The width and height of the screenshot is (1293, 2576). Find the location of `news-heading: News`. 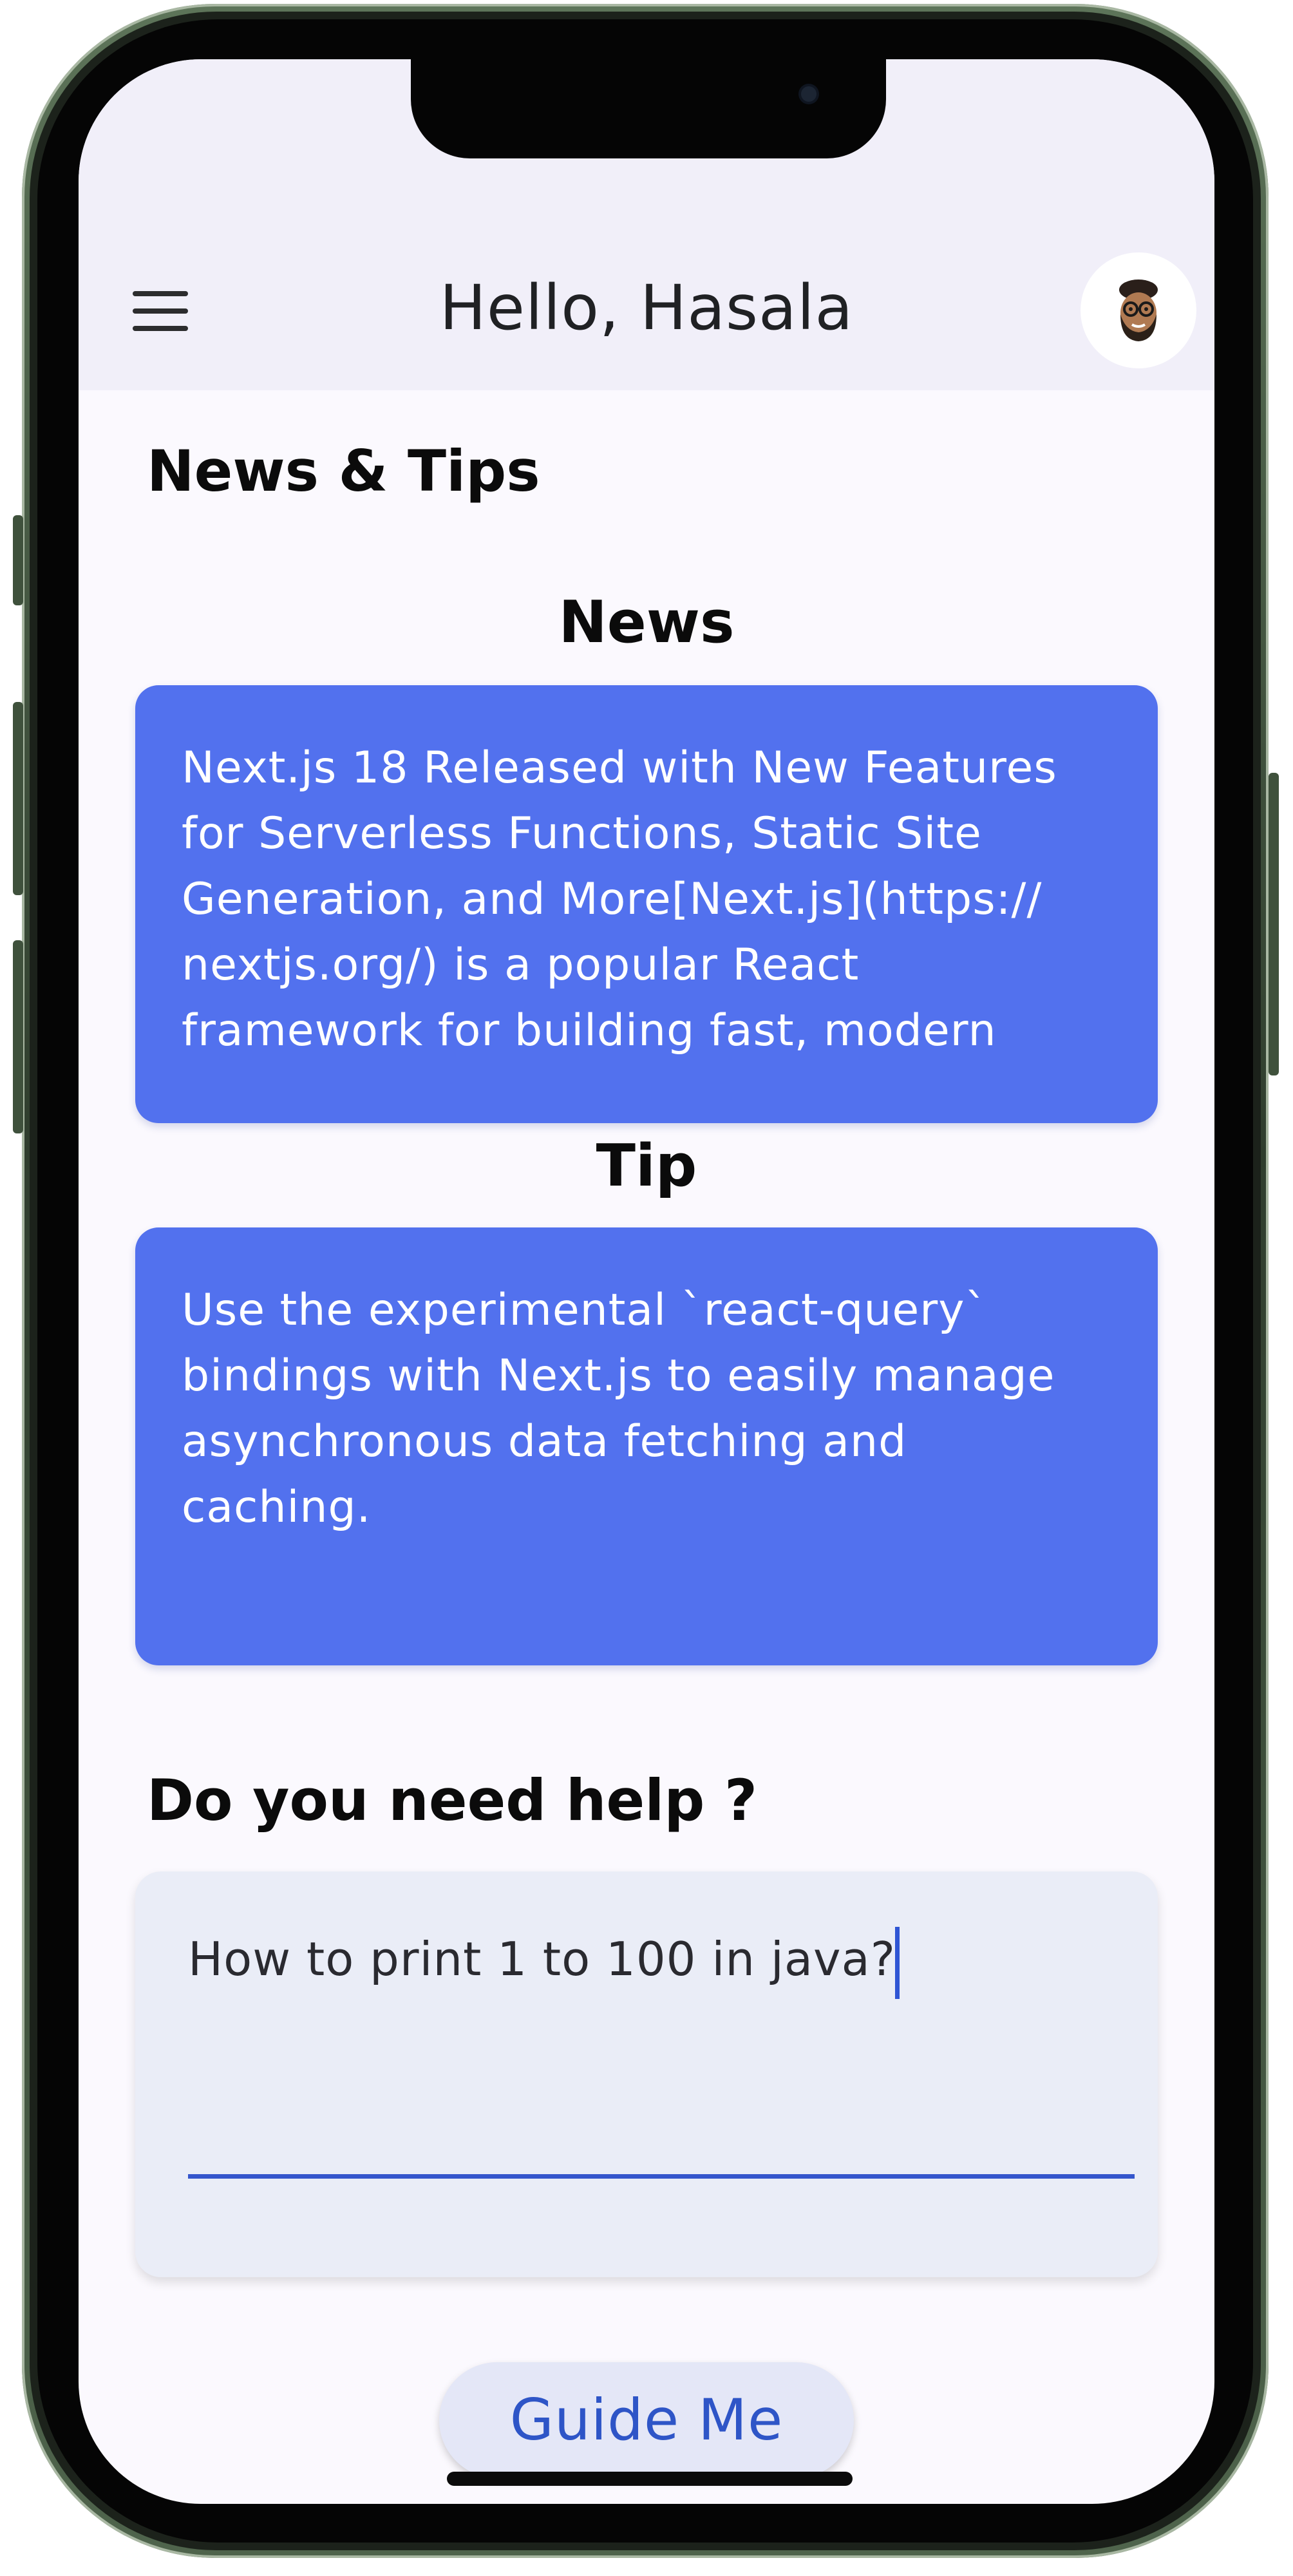

news-heading: News is located at coordinates (646, 622).